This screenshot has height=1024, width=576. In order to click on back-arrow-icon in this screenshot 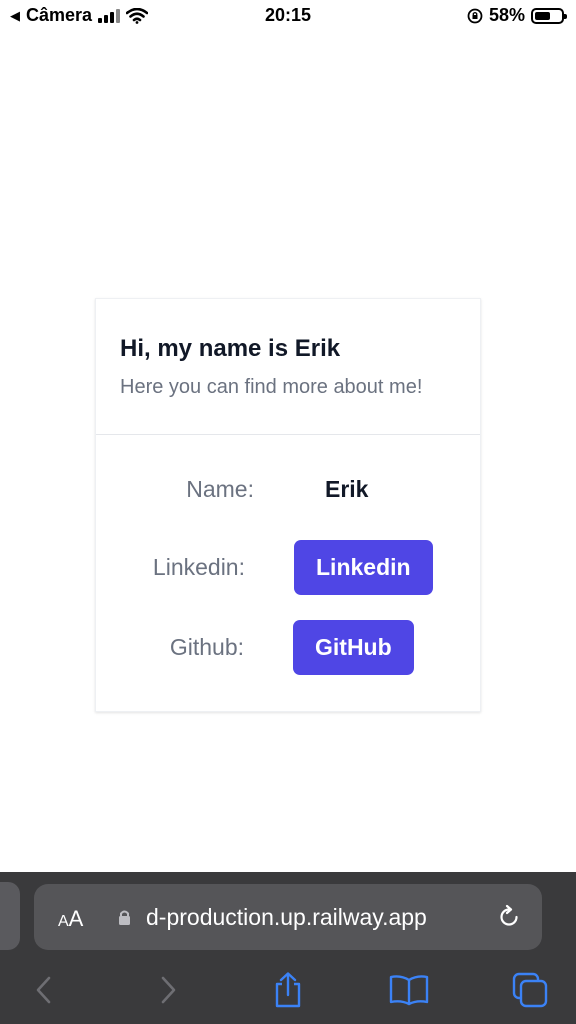, I will do `click(43, 990)`.